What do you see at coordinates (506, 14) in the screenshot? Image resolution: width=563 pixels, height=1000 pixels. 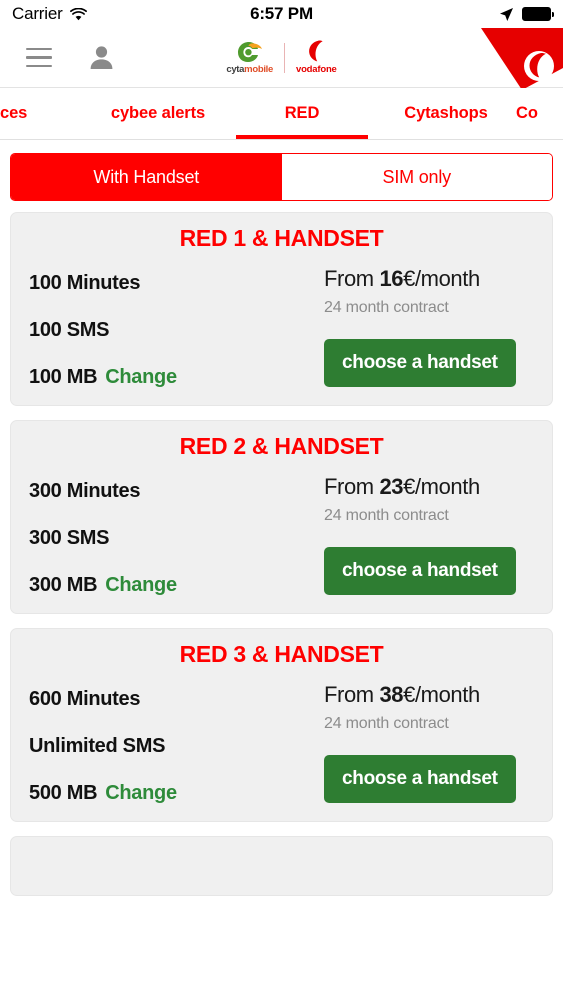 I see `location-arrow-icon` at bounding box center [506, 14].